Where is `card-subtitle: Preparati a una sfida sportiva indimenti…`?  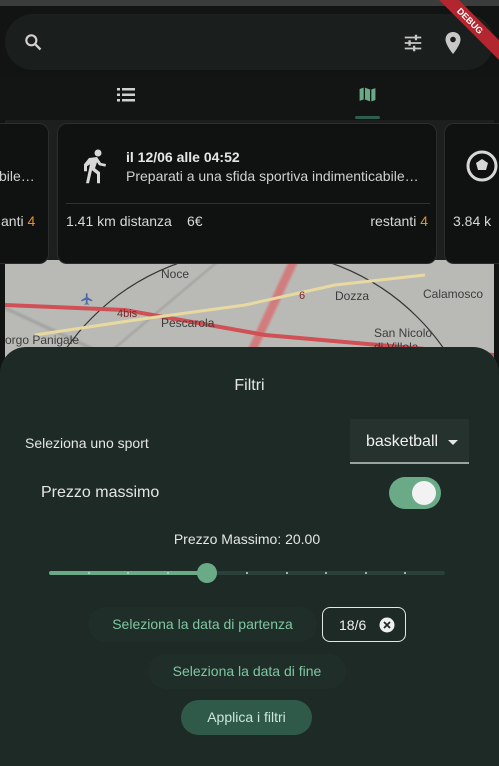
card-subtitle: Preparati a una sfida sportiva indimenti… is located at coordinates (272, 176).